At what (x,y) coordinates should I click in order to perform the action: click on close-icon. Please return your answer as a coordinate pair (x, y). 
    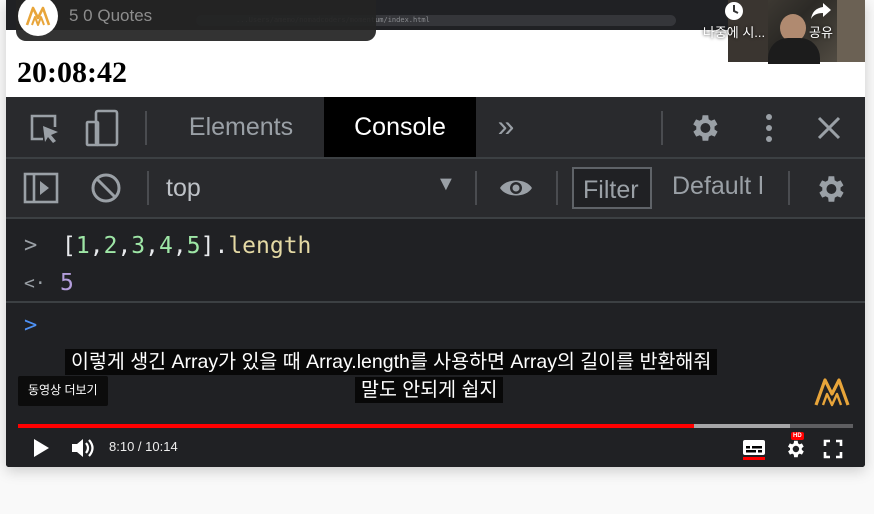
    Looking at the image, I should click on (829, 128).